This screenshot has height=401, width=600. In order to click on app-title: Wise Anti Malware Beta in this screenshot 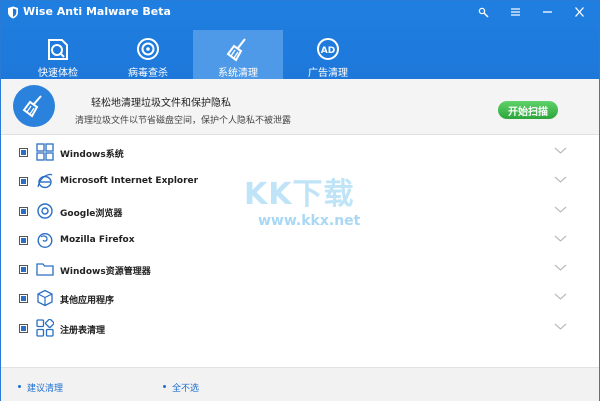, I will do `click(97, 11)`.